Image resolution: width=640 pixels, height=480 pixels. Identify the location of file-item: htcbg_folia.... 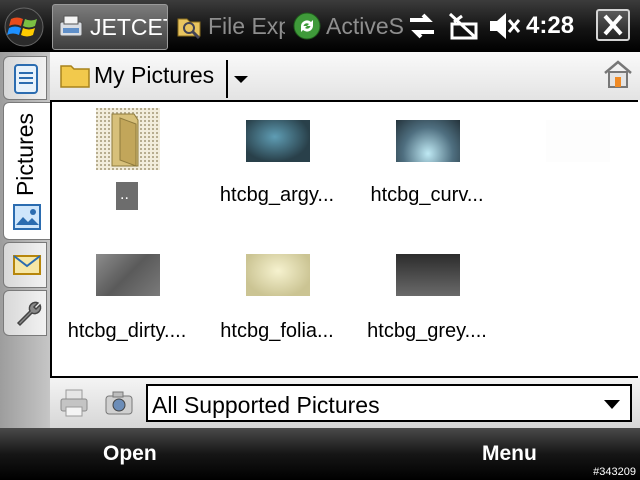
(277, 298).